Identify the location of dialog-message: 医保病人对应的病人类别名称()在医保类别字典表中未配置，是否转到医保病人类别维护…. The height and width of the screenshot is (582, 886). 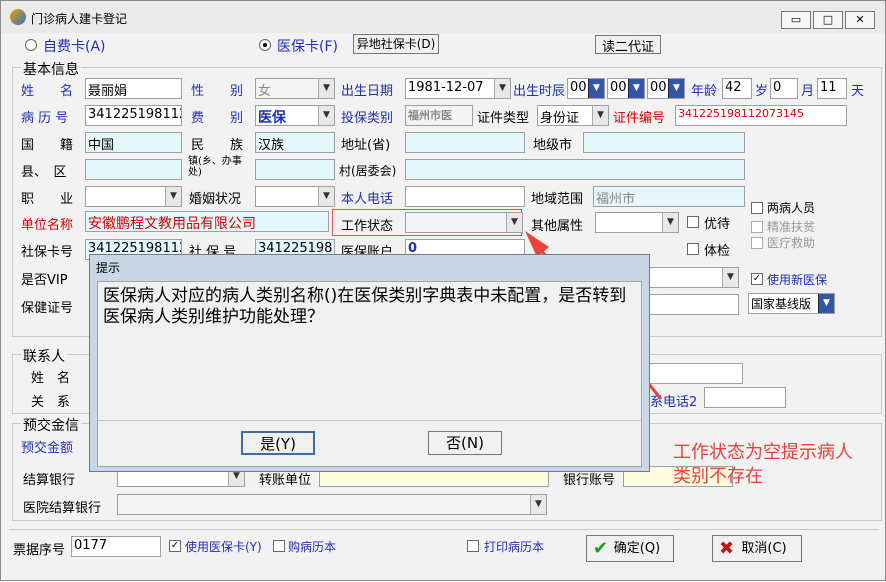
(365, 306).